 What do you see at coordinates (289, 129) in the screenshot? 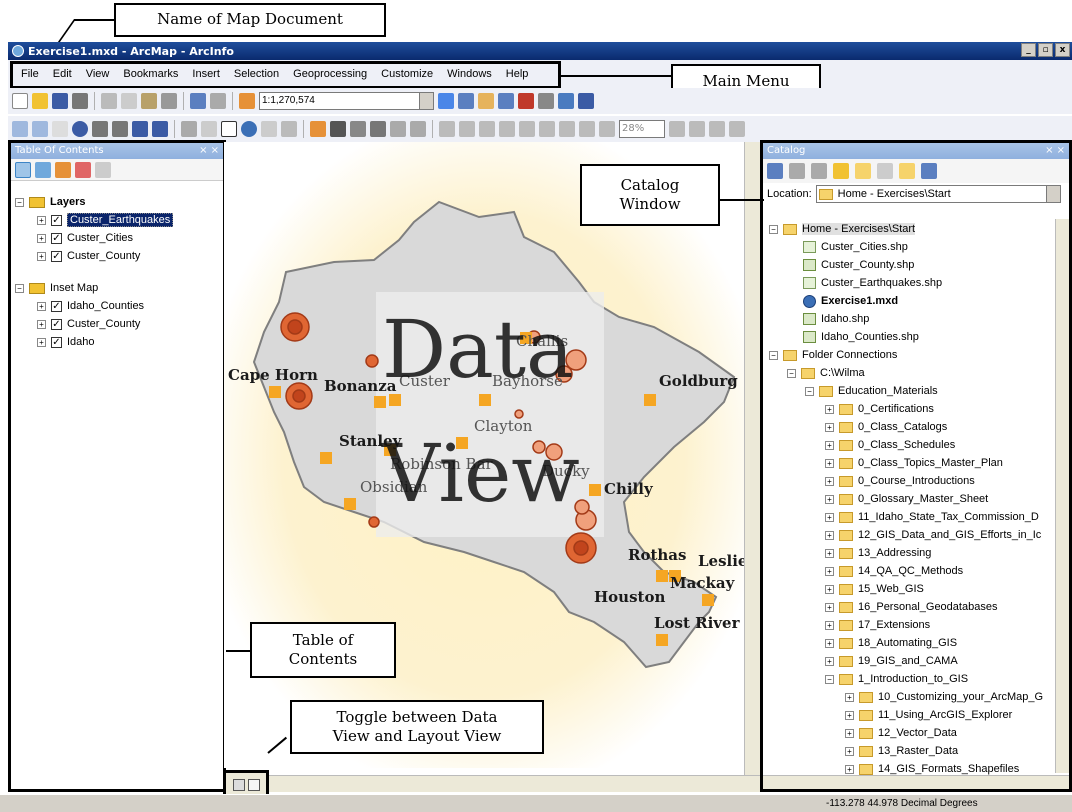
I see `html-popup-icon` at bounding box center [289, 129].